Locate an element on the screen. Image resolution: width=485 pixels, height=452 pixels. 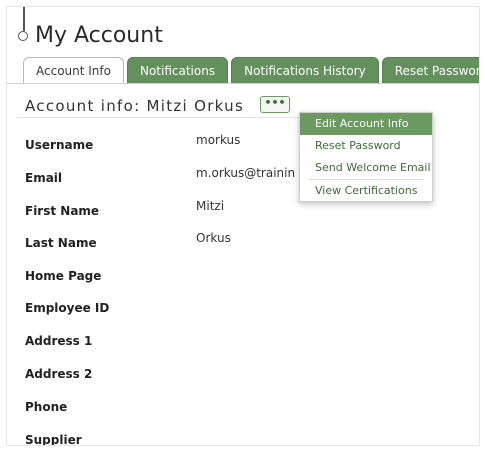
field-label: Supplier is located at coordinates (53, 439).